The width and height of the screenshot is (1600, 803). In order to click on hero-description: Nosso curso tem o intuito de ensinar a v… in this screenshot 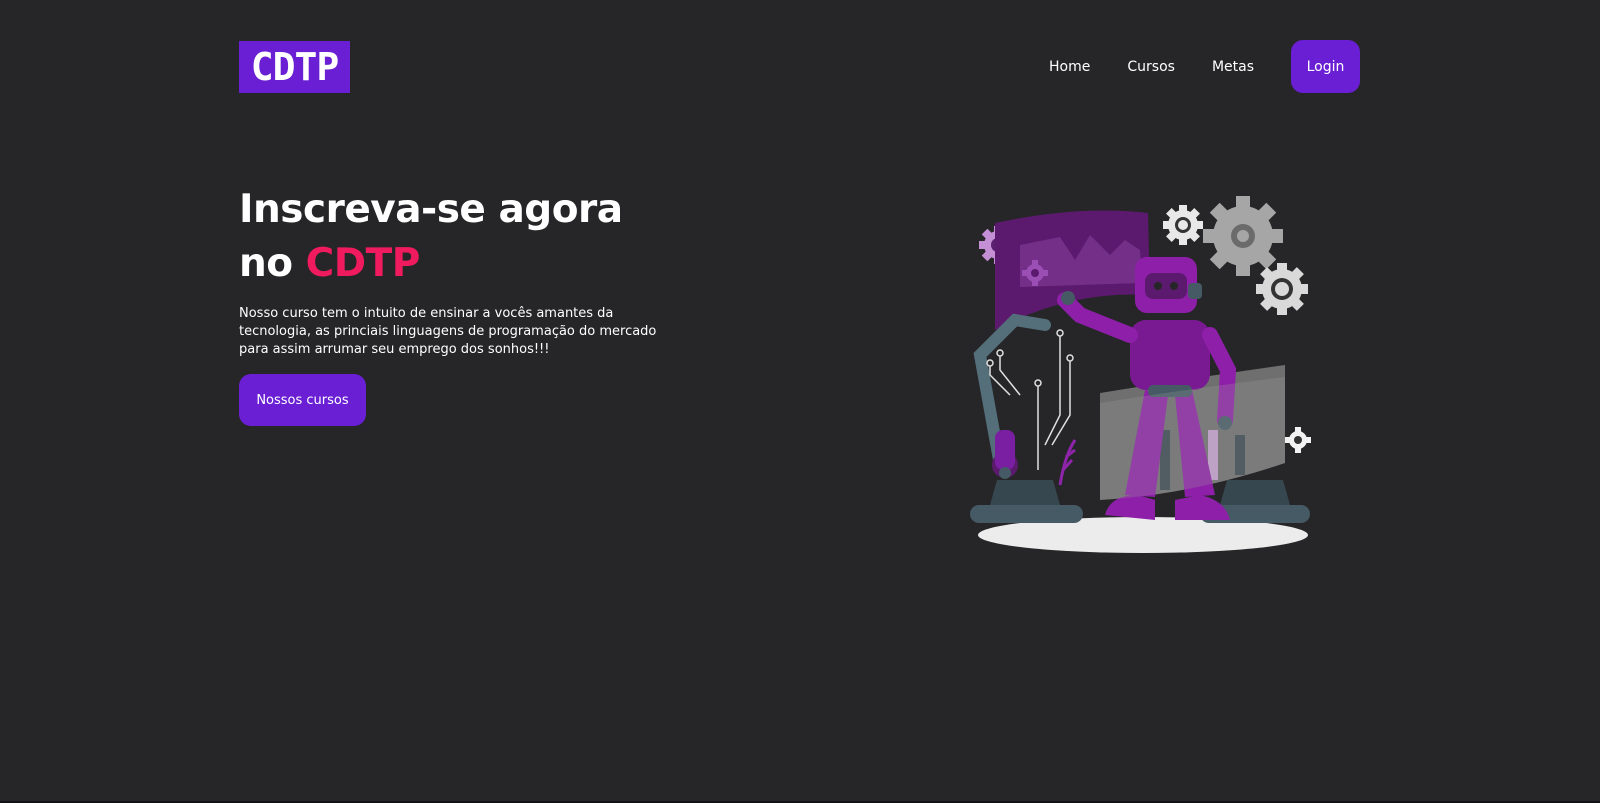, I will do `click(448, 331)`.